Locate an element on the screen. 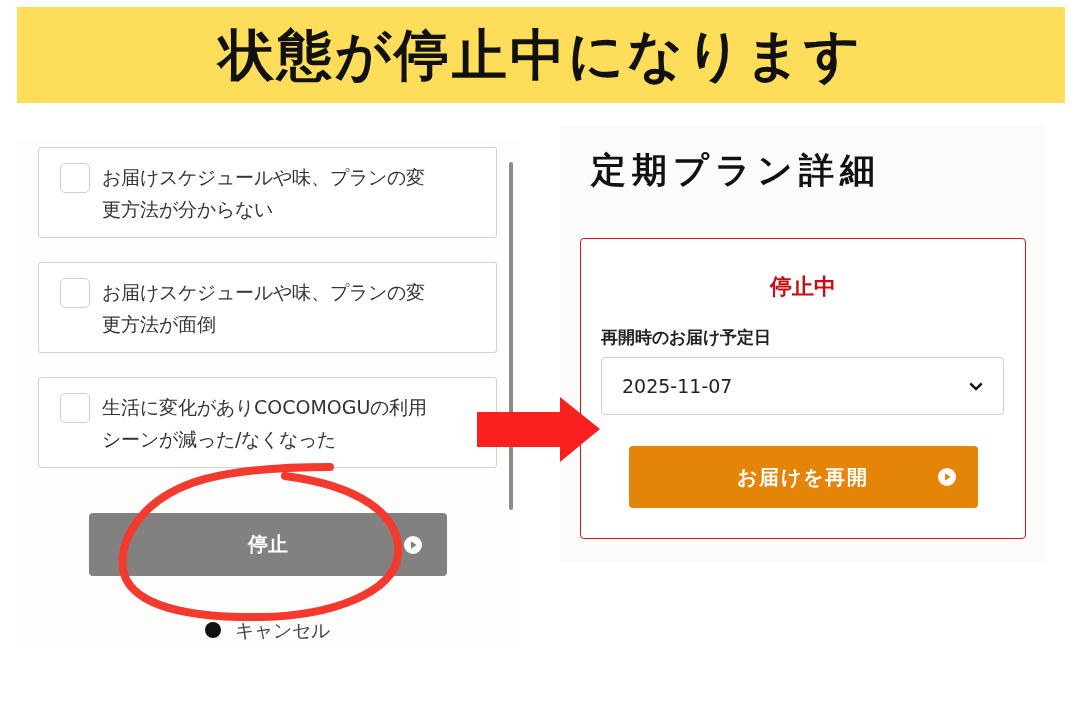 The height and width of the screenshot is (720, 1080). stop-button: 停止 is located at coordinates (267, 544).